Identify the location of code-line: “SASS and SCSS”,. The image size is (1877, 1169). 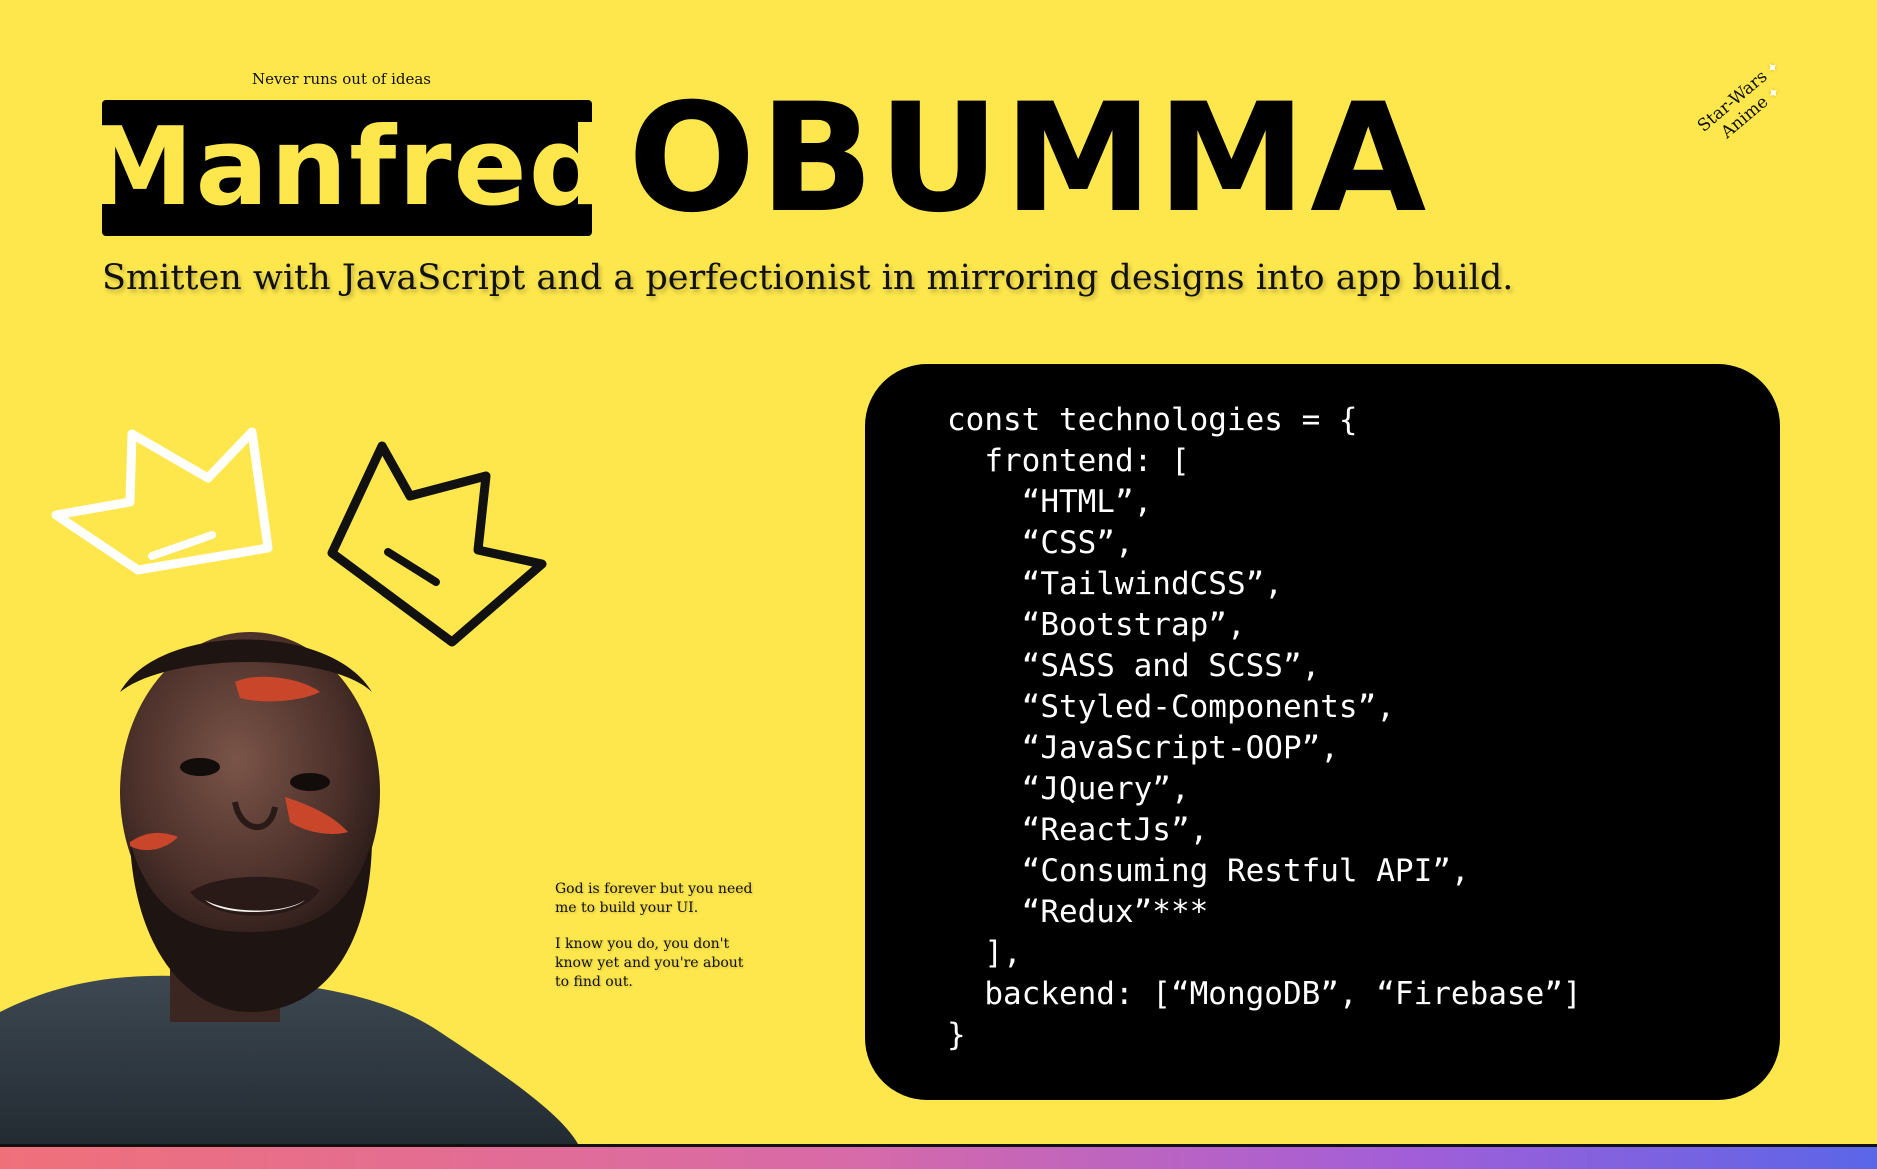
(1134, 666).